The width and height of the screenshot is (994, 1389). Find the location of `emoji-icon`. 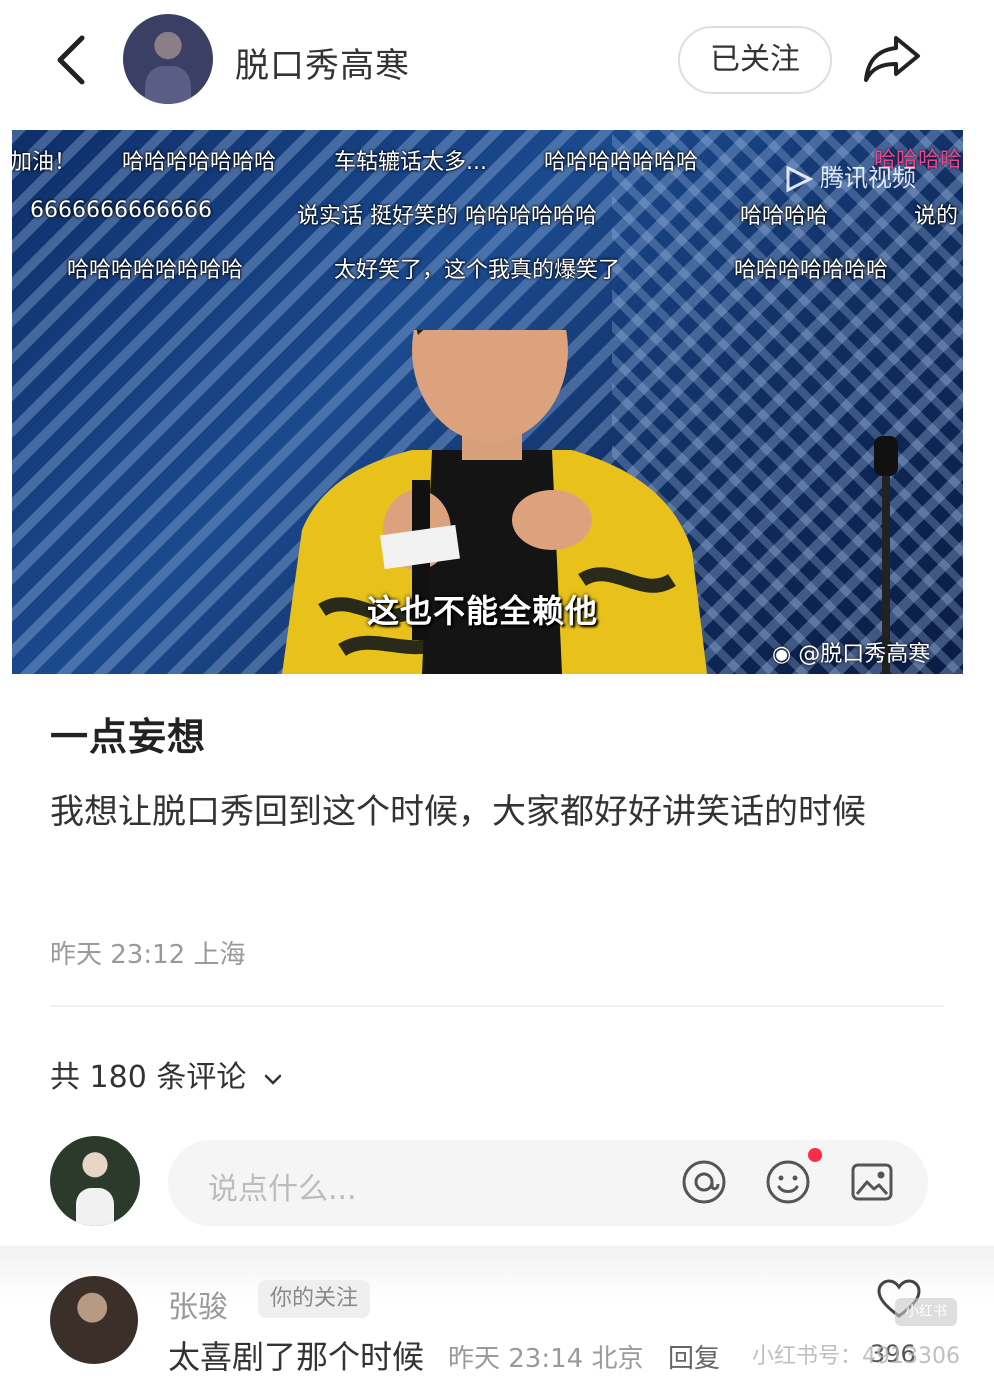

emoji-icon is located at coordinates (788, 1182).